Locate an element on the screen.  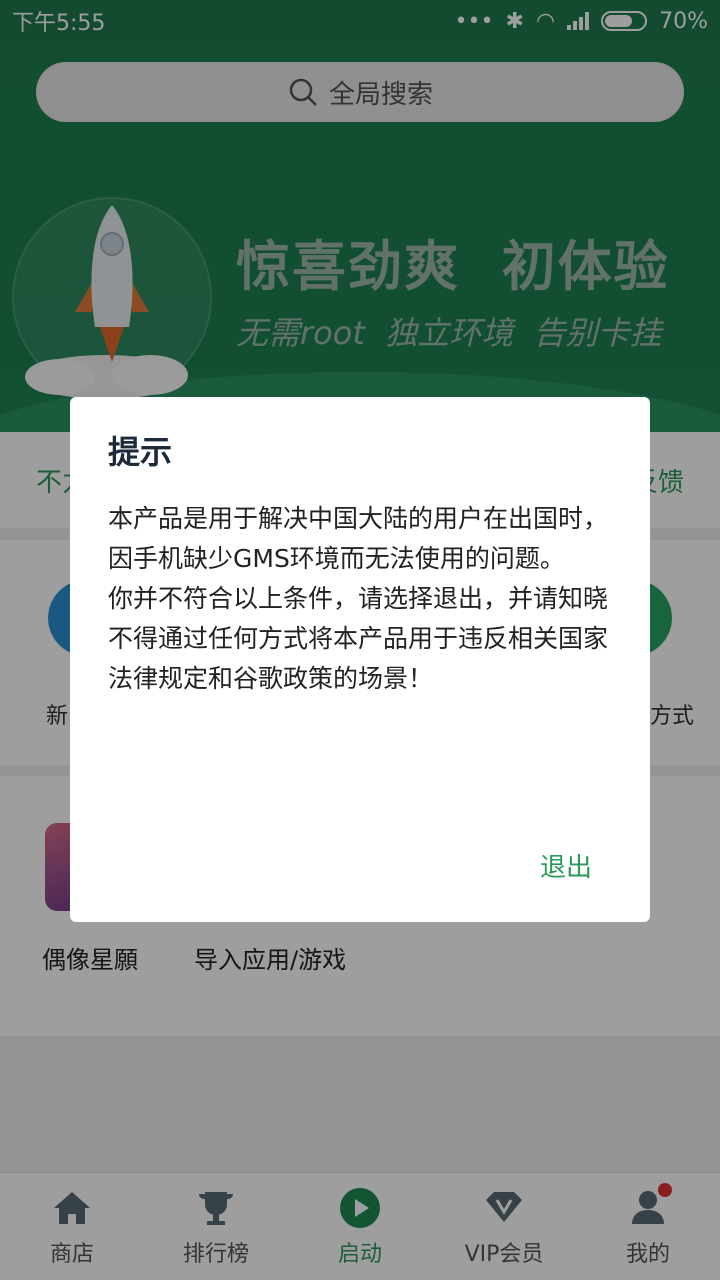
exit-button: 退出 is located at coordinates (566, 865).